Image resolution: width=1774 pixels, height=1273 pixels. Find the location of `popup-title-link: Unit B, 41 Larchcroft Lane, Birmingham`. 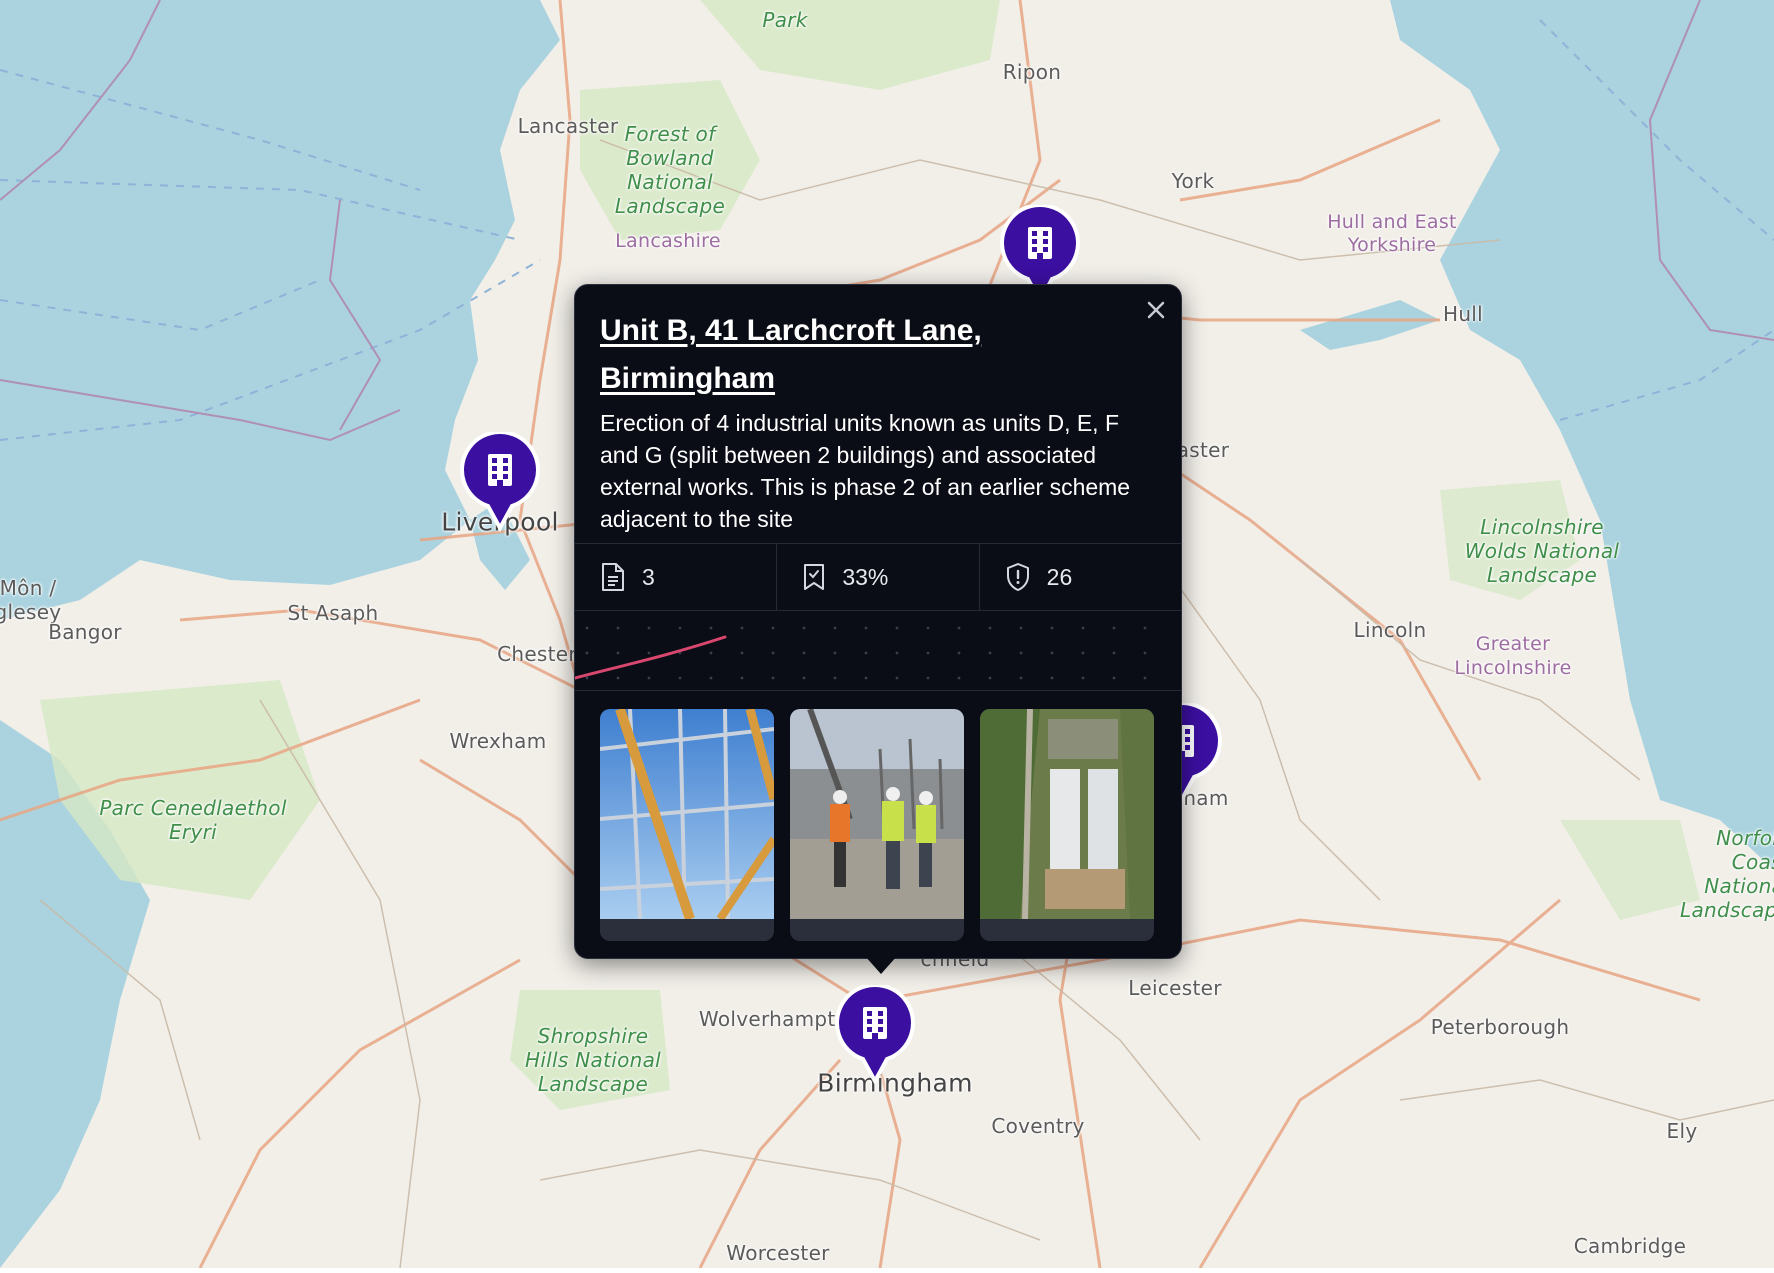

popup-title-link: Unit B, 41 Larchcroft Lane, Birmingham is located at coordinates (870, 355).